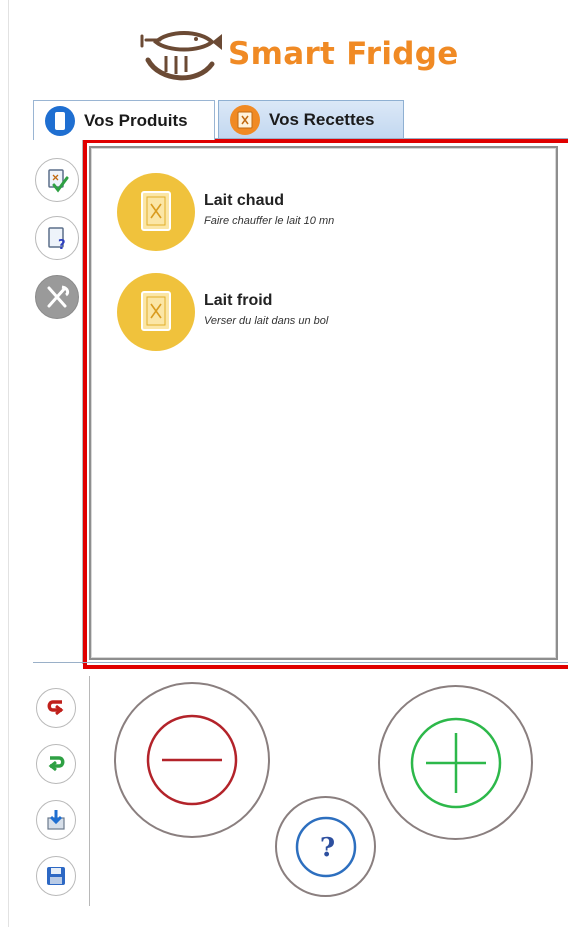 The width and height of the screenshot is (568, 927). I want to click on tab-label: Vos Produits, so click(136, 120).